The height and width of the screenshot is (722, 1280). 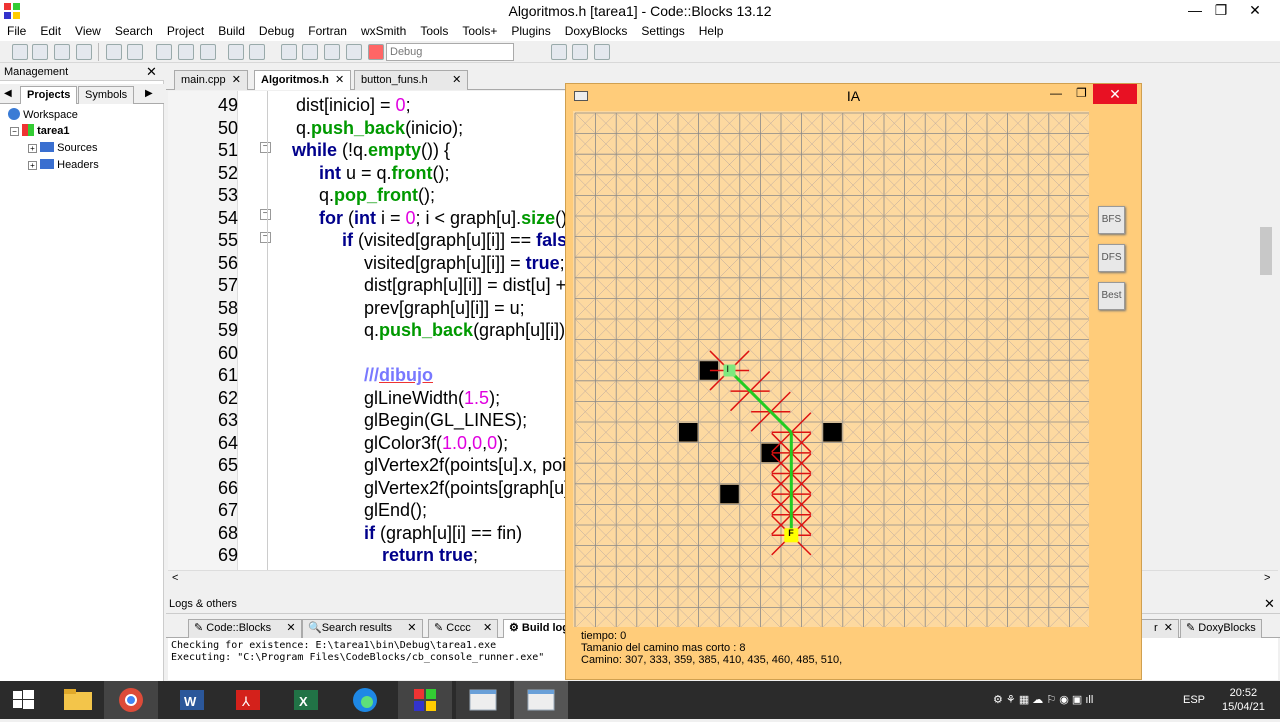 What do you see at coordinates (580, 52) in the screenshot?
I see `run-to-cursor-icon` at bounding box center [580, 52].